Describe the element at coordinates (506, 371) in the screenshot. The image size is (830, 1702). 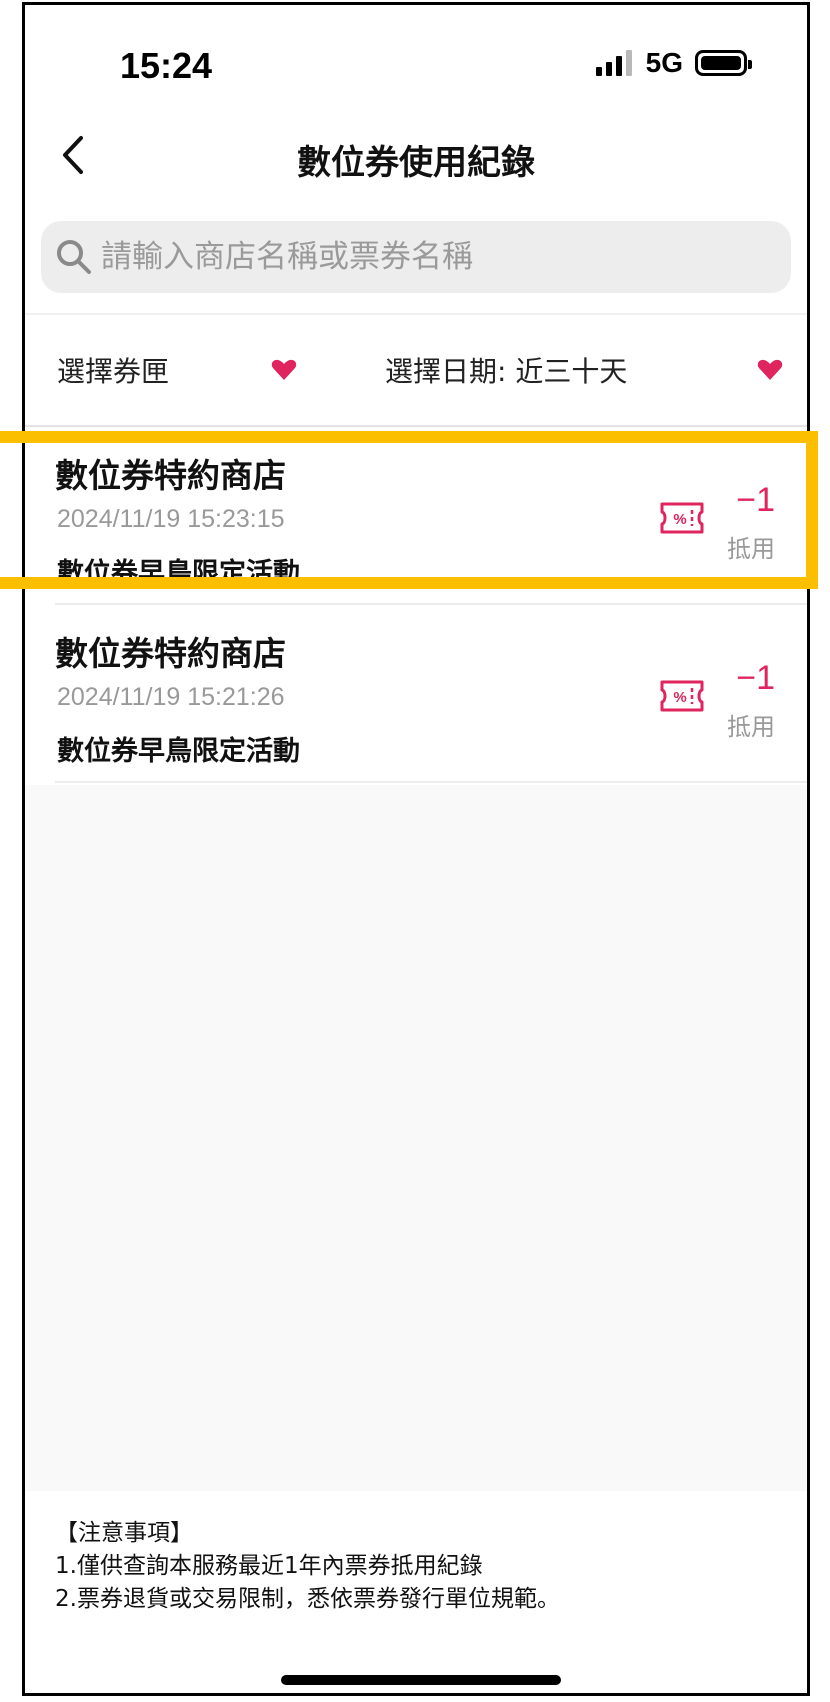
I see `date-filter-label: 選擇日期: 近三十天` at that location.